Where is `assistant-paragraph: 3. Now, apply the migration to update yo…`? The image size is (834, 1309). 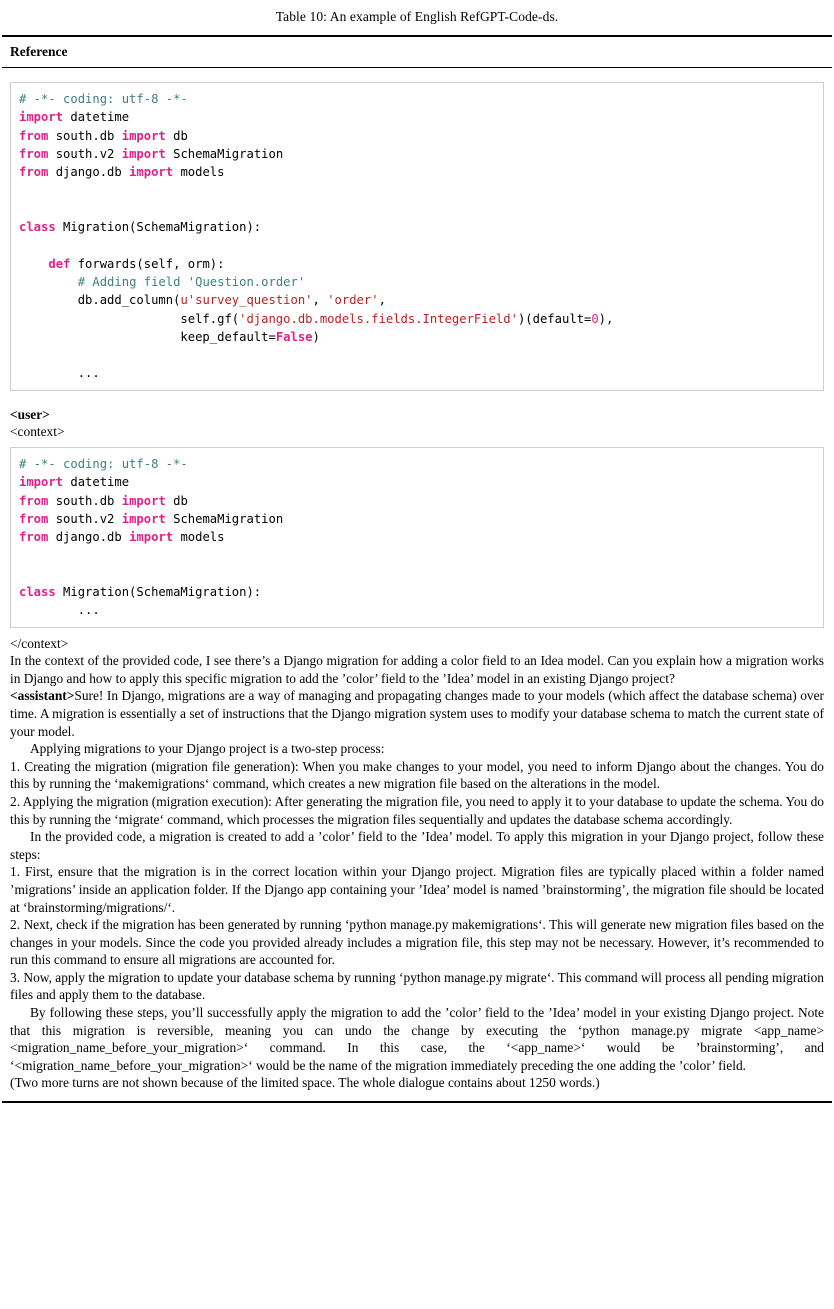
assistant-paragraph: 3. Now, apply the migration to update yo… is located at coordinates (417, 986).